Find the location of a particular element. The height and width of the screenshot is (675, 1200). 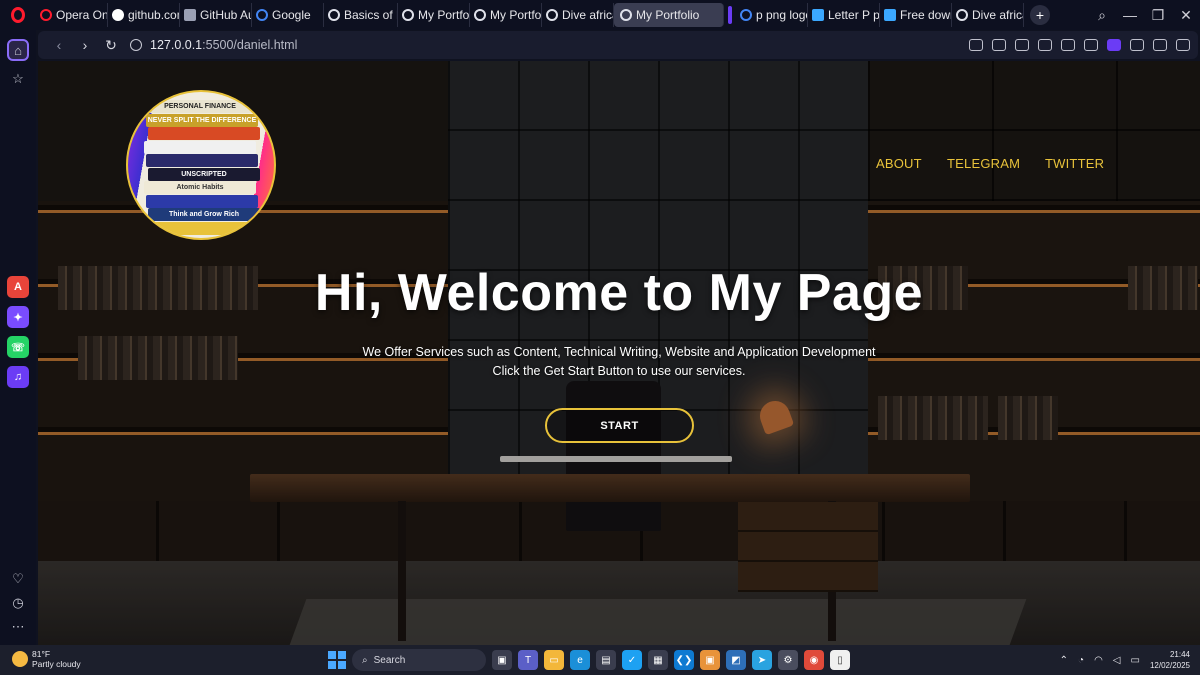

tab-island-indicator is located at coordinates (730, 15).